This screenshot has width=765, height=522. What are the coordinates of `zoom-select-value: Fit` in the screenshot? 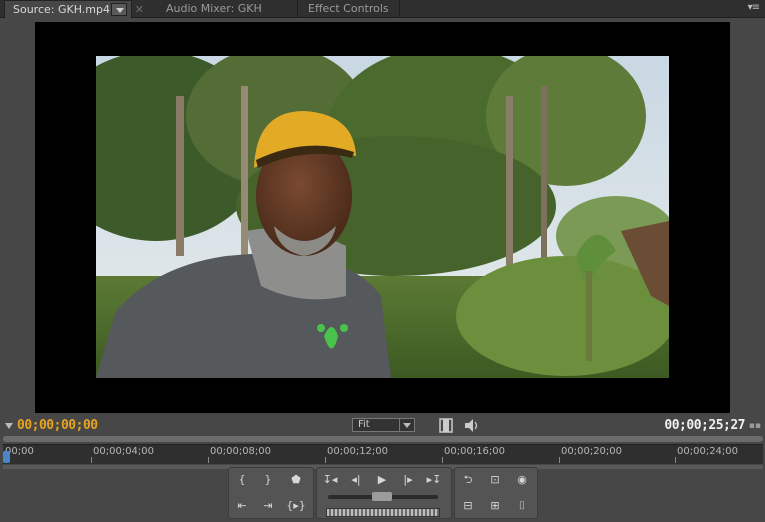 It's located at (364, 424).